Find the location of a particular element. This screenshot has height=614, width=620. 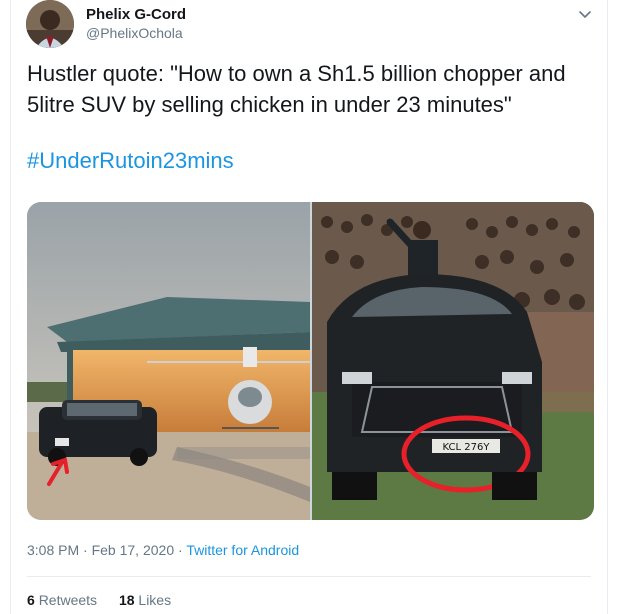

retweets-count: 6 is located at coordinates (31, 600).